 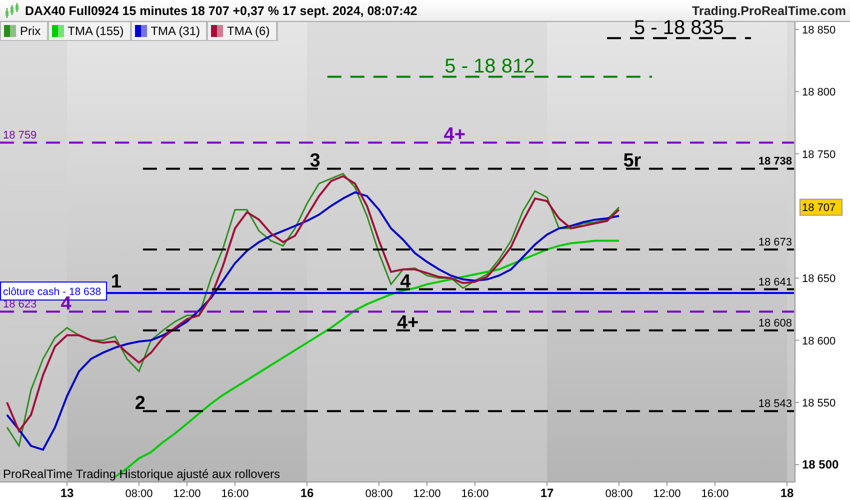 What do you see at coordinates (315, 161) in the screenshot?
I see `wave-label: 3` at bounding box center [315, 161].